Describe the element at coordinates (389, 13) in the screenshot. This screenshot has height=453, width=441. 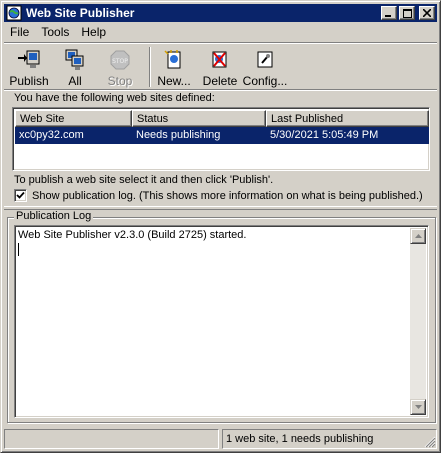
I see `minimize-button` at that location.